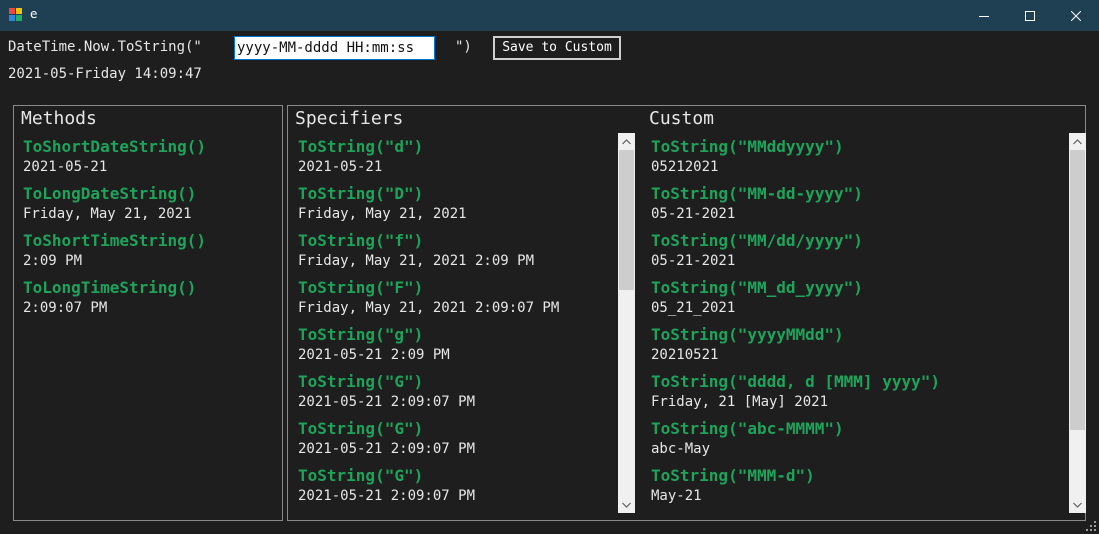 This screenshot has height=534, width=1099. I want to click on list-item: ToString("yyyyMMdd") 20210521, so click(747, 344).